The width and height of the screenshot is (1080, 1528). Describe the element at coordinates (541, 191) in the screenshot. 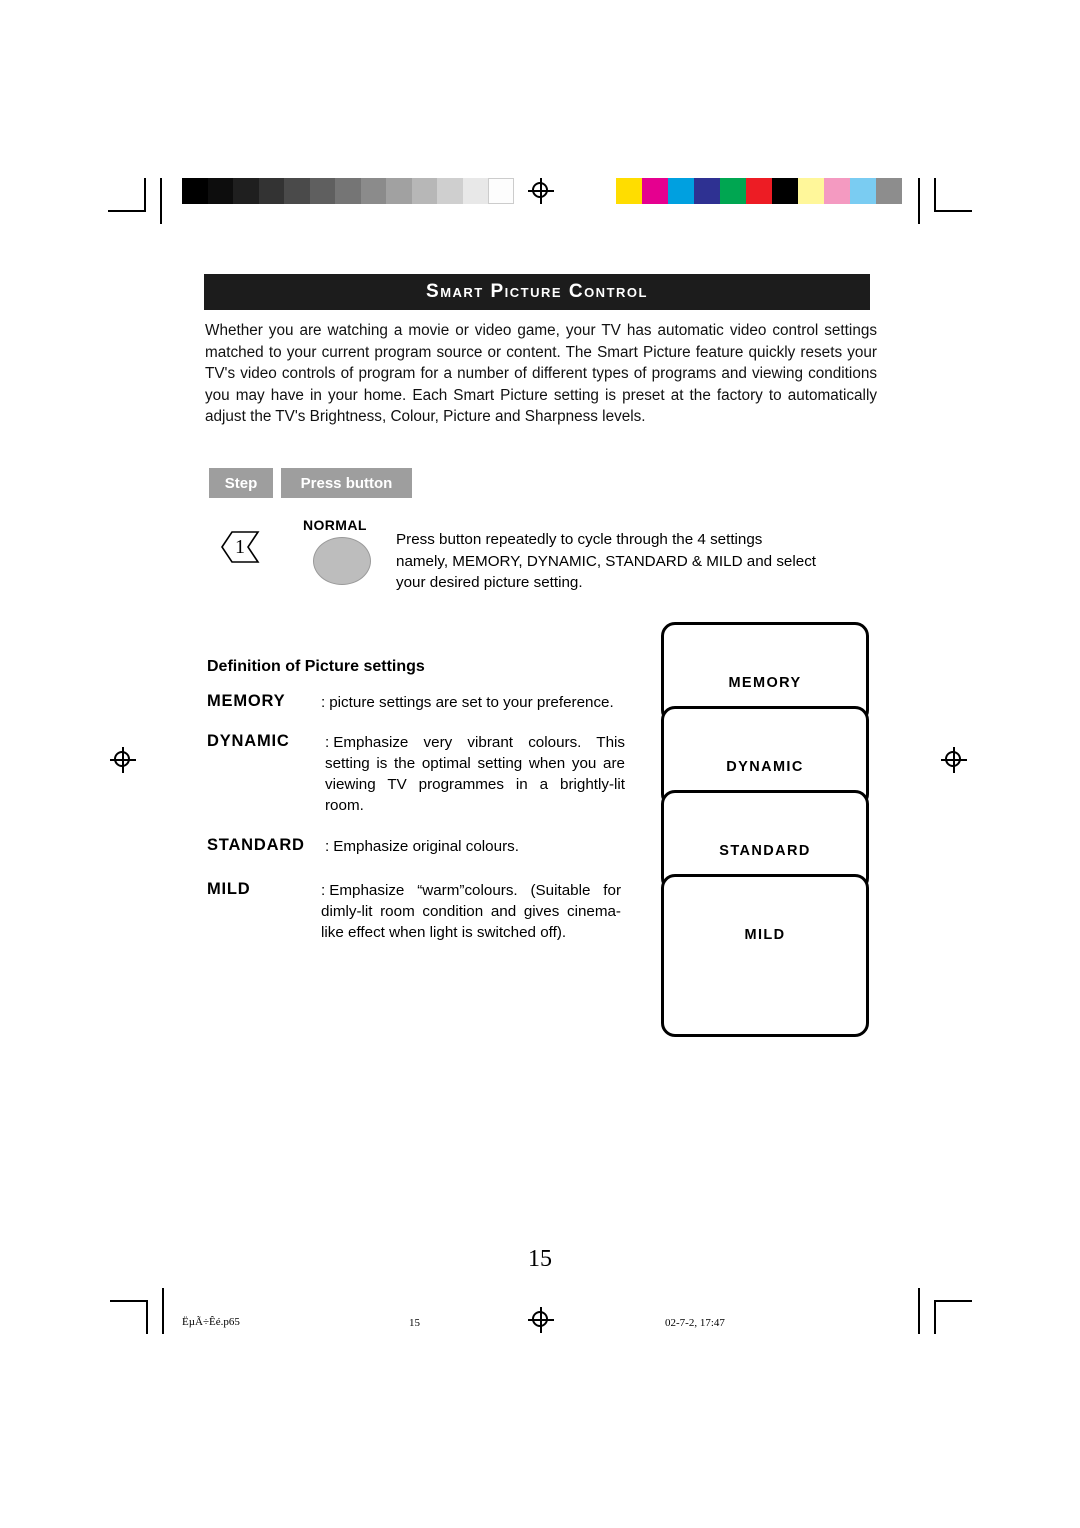

I see `registration-target-top` at that location.